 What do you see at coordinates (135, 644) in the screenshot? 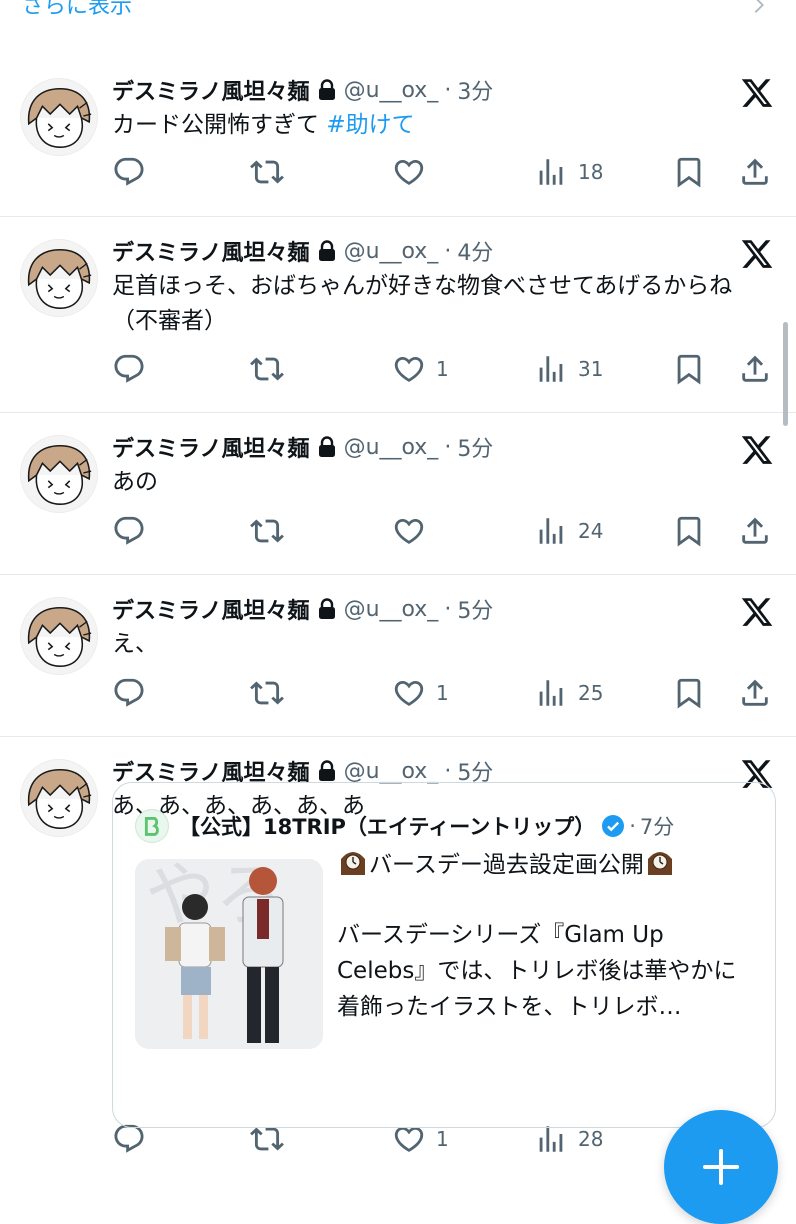
I see `tweet-text: え、` at bounding box center [135, 644].